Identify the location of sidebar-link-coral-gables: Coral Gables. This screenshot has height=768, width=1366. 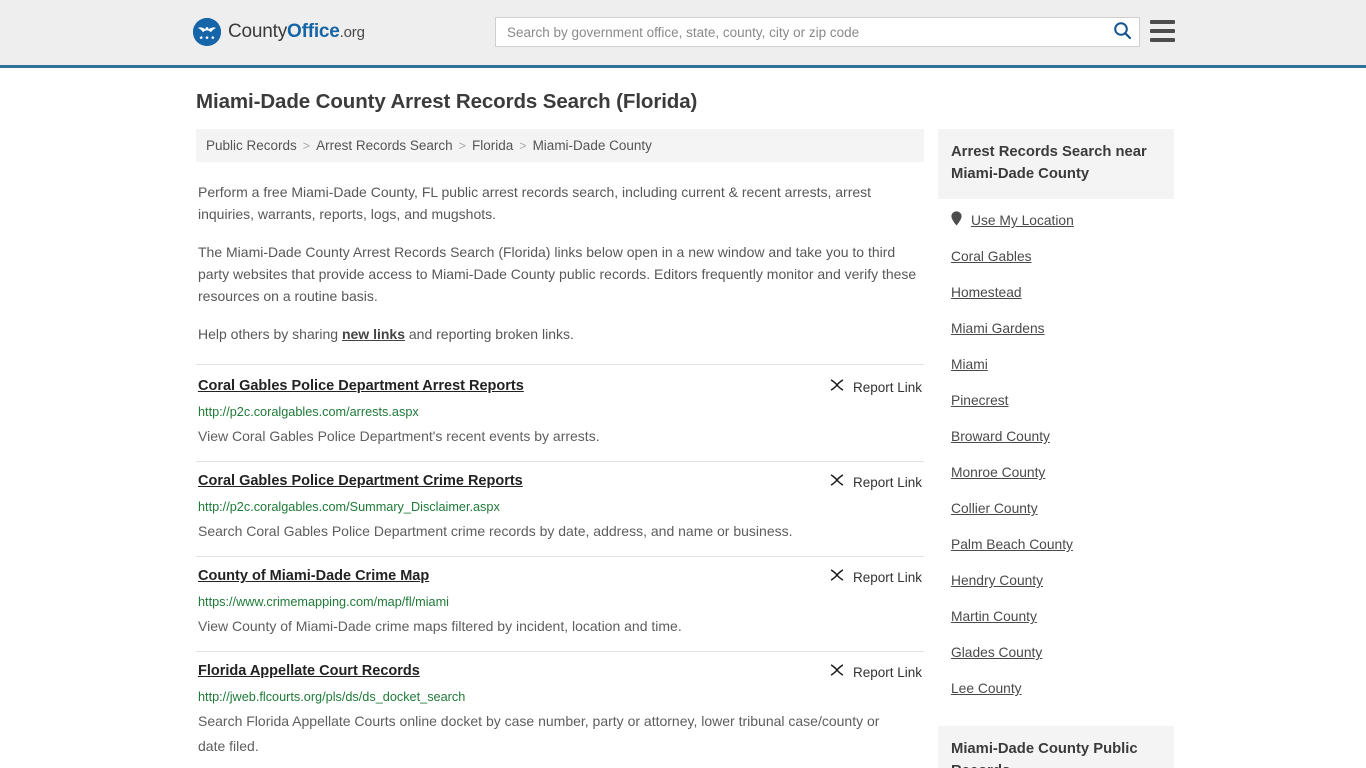
(991, 257).